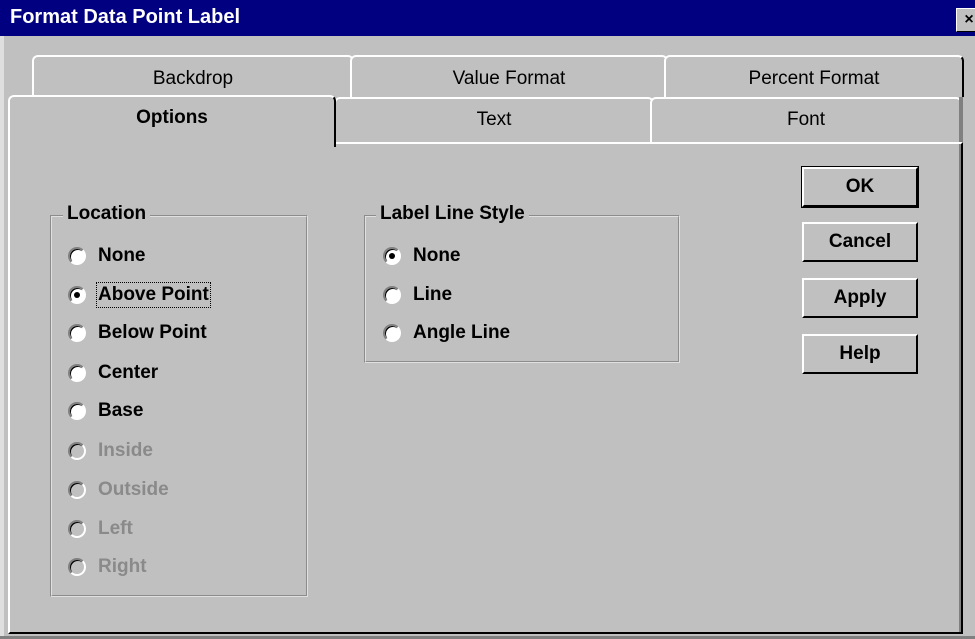 The image size is (975, 639). Describe the element at coordinates (115, 528) in the screenshot. I see `radio-label: Left` at that location.